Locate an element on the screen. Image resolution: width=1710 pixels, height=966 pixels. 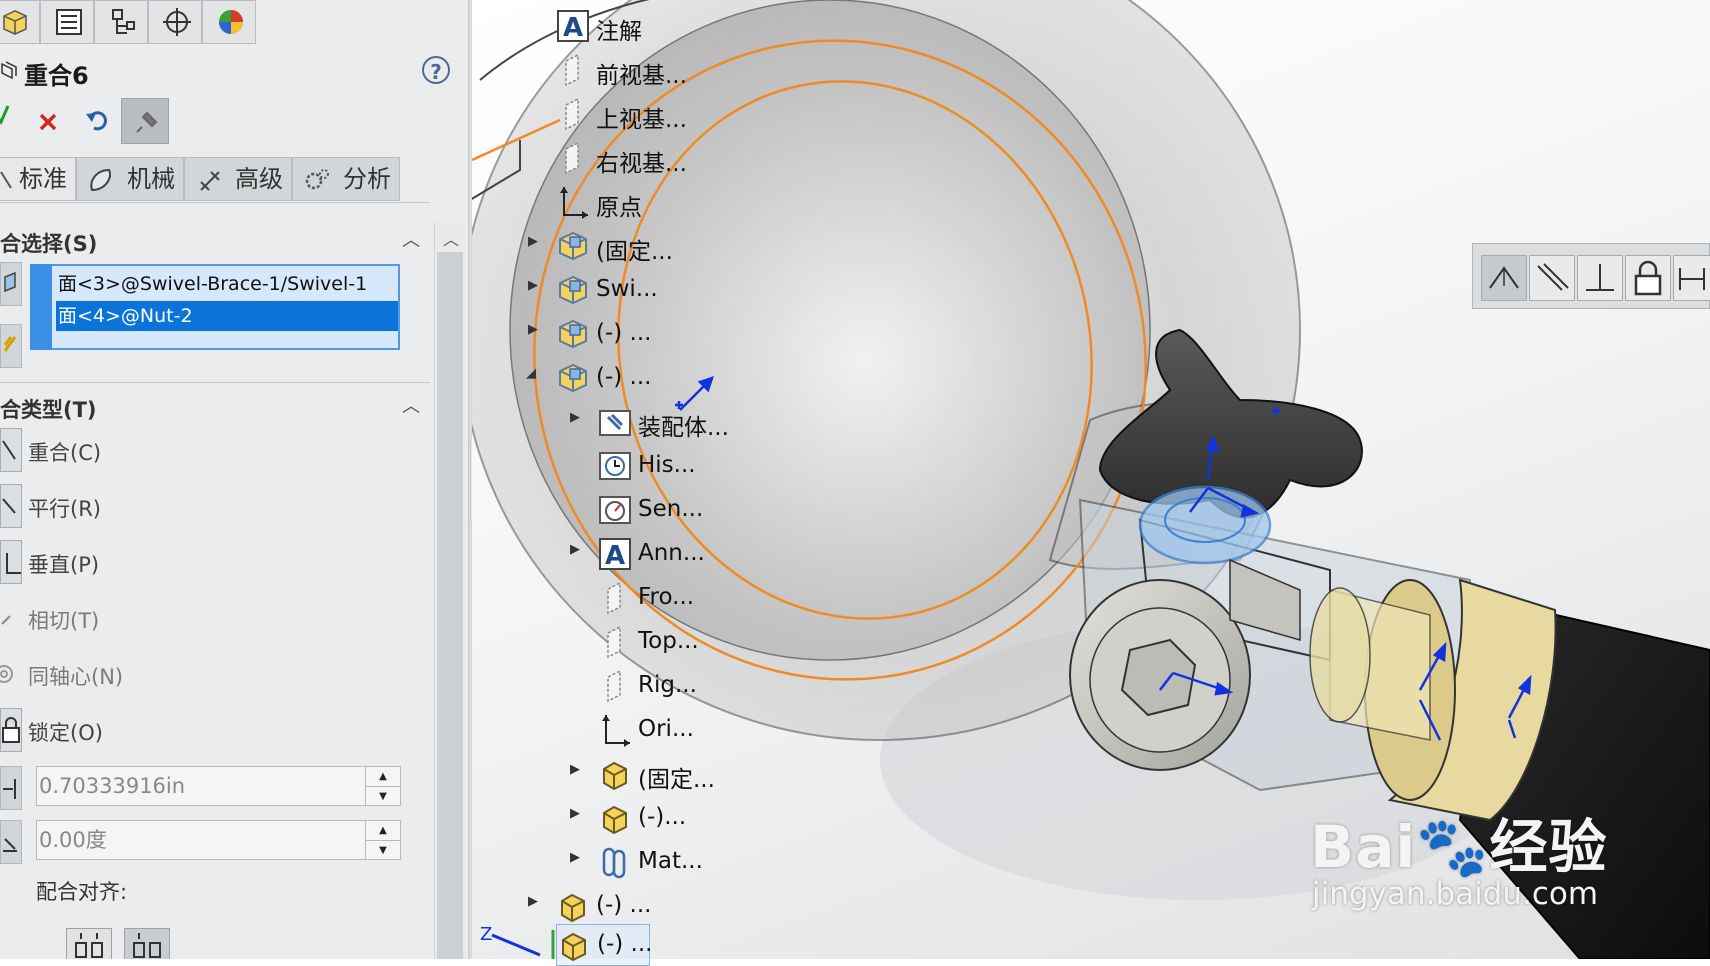
standard-mates-icon is located at coordinates (6, 180).